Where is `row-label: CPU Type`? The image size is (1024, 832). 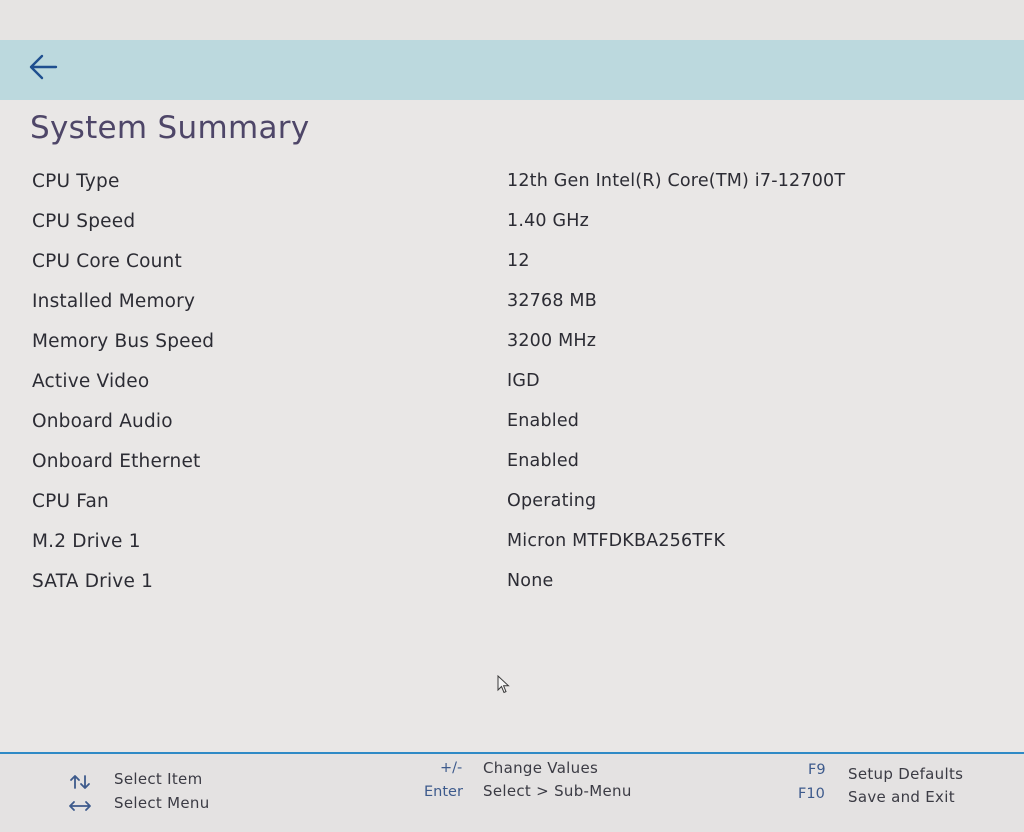
row-label: CPU Type is located at coordinates (76, 181).